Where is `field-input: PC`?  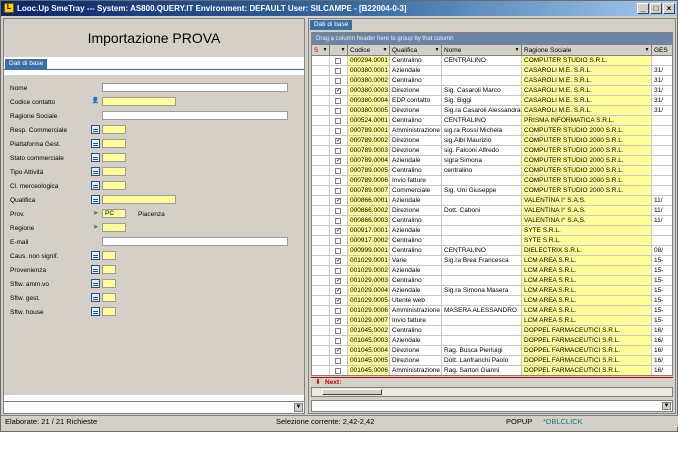 field-input: PC is located at coordinates (114, 213).